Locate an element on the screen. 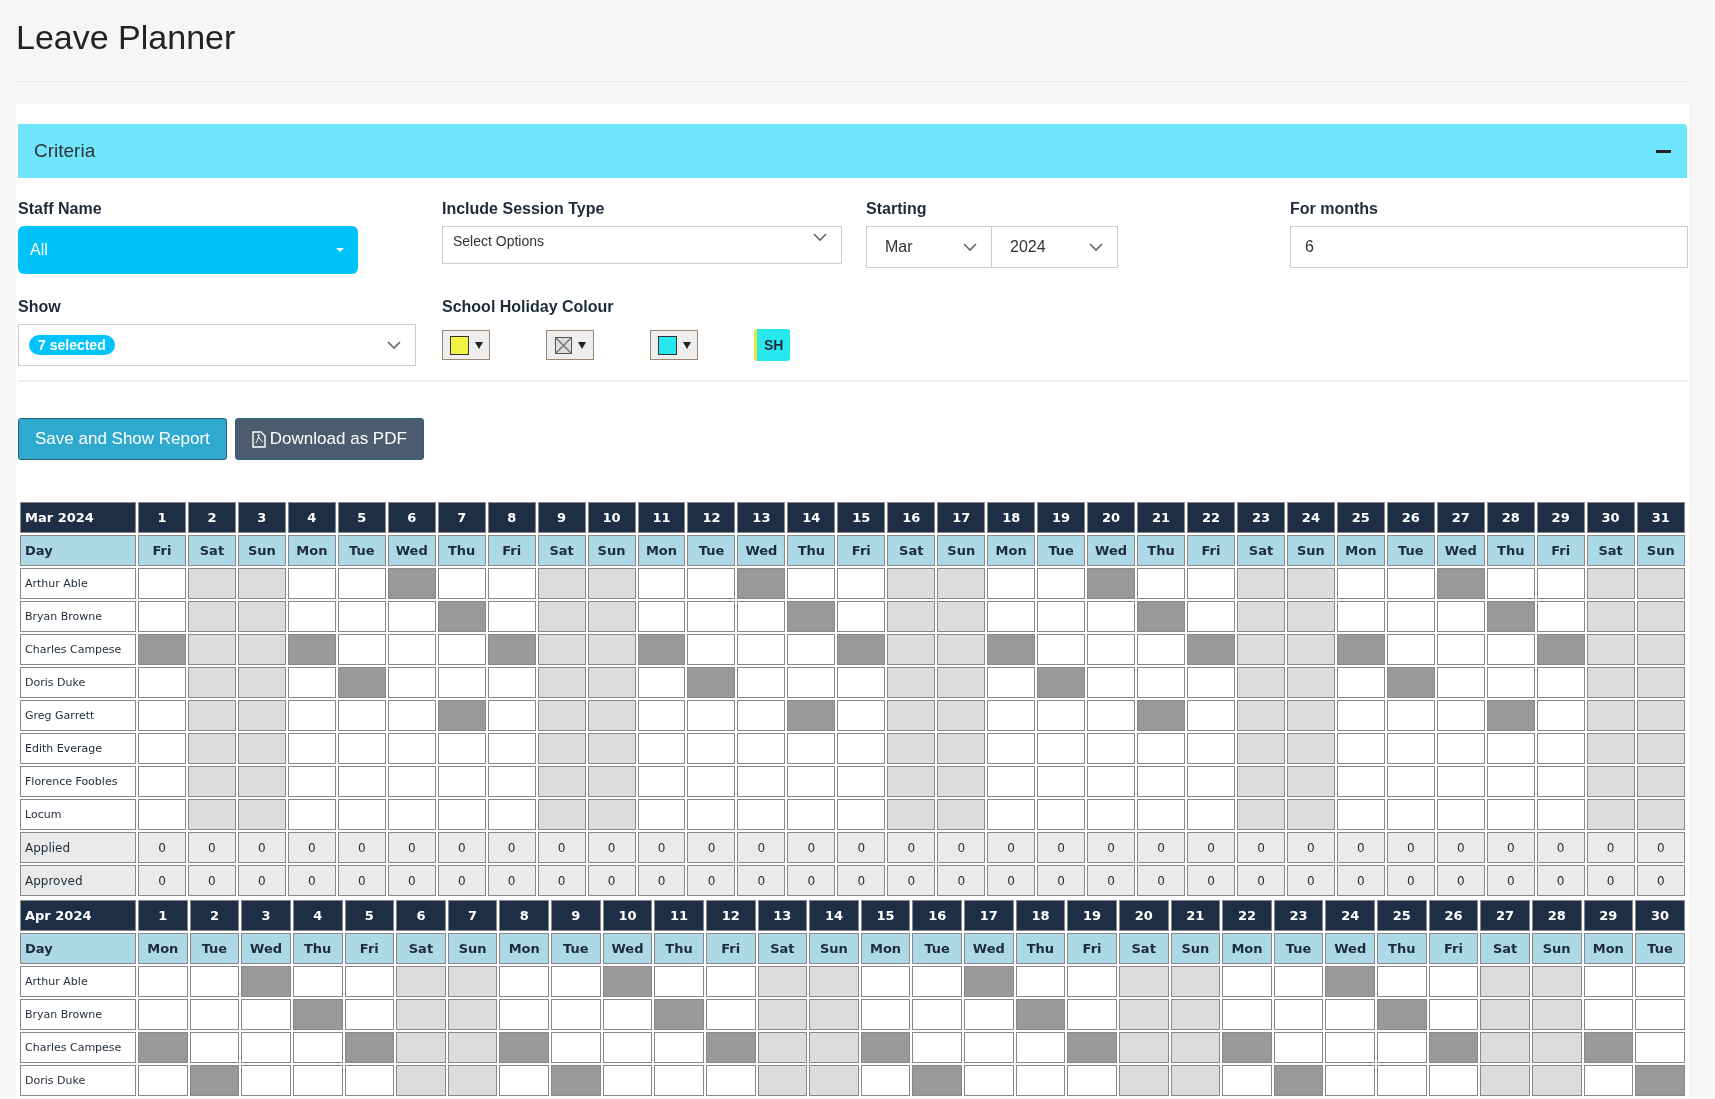 This screenshot has height=1099, width=1715. session-type-select: Select Options is located at coordinates (642, 245).